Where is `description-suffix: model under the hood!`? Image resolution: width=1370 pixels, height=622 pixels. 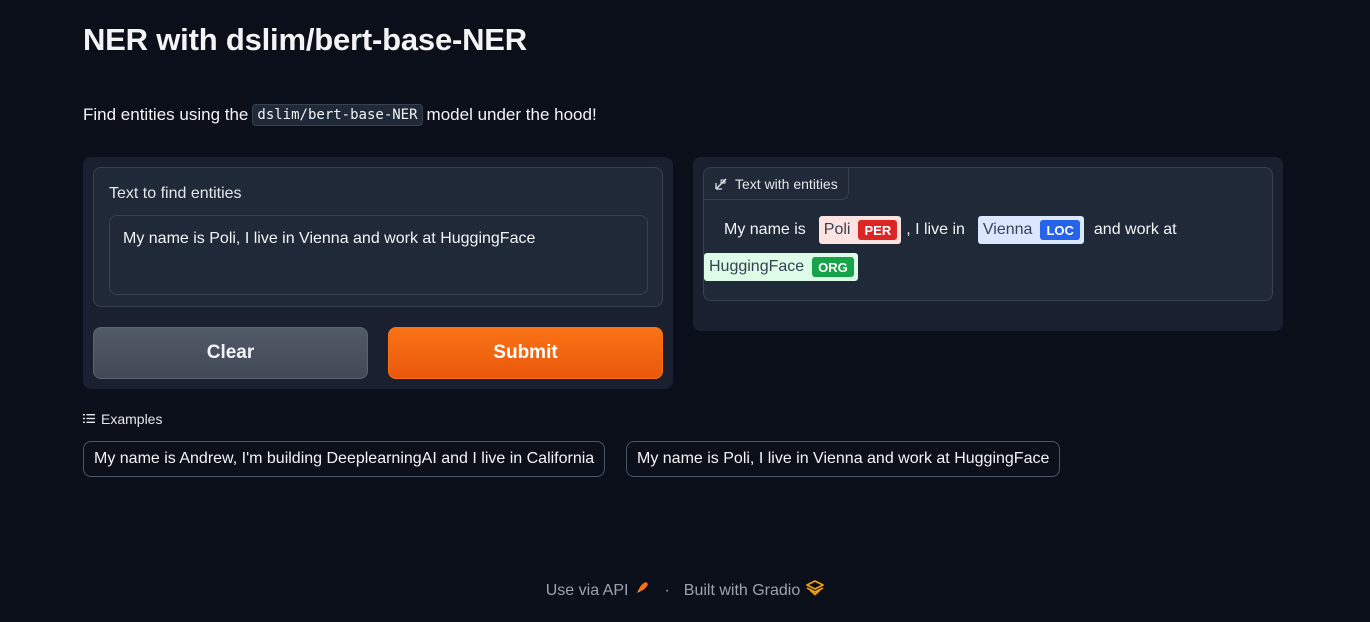
description-suffix: model under the hood! is located at coordinates (511, 114).